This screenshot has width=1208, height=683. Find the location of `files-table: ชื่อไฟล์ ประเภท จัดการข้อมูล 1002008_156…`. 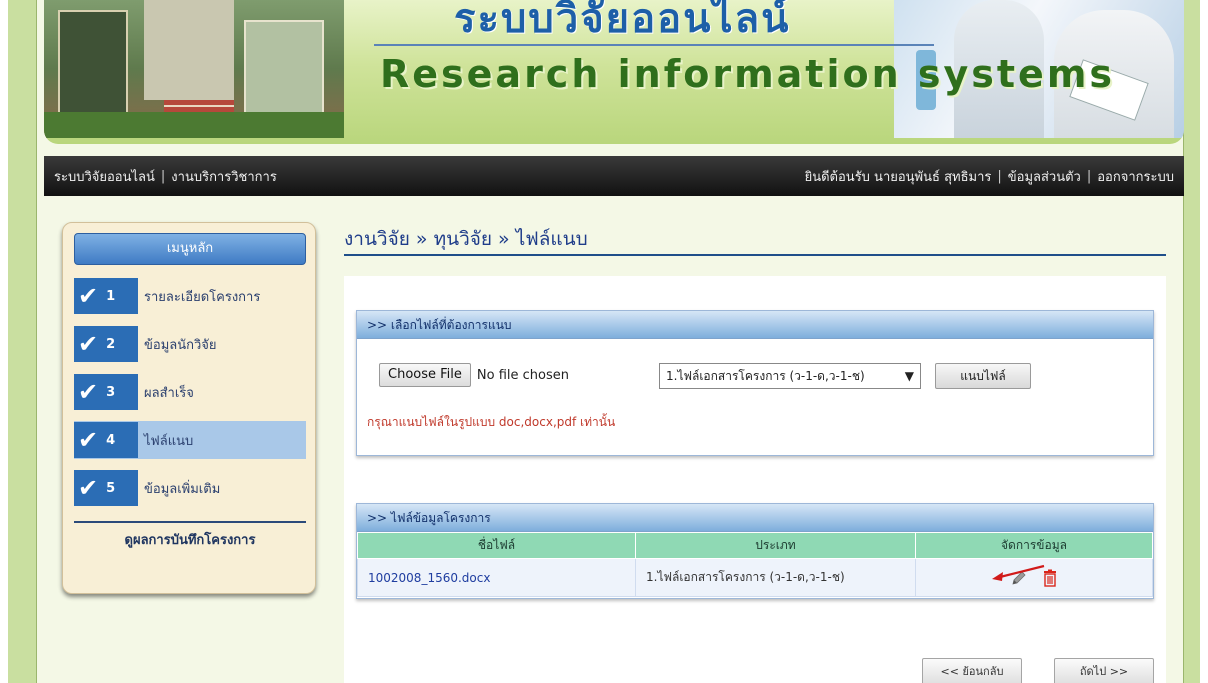

files-table: ชื่อไฟล์ ประเภท จัดการข้อมูล 1002008_156… is located at coordinates (755, 564).